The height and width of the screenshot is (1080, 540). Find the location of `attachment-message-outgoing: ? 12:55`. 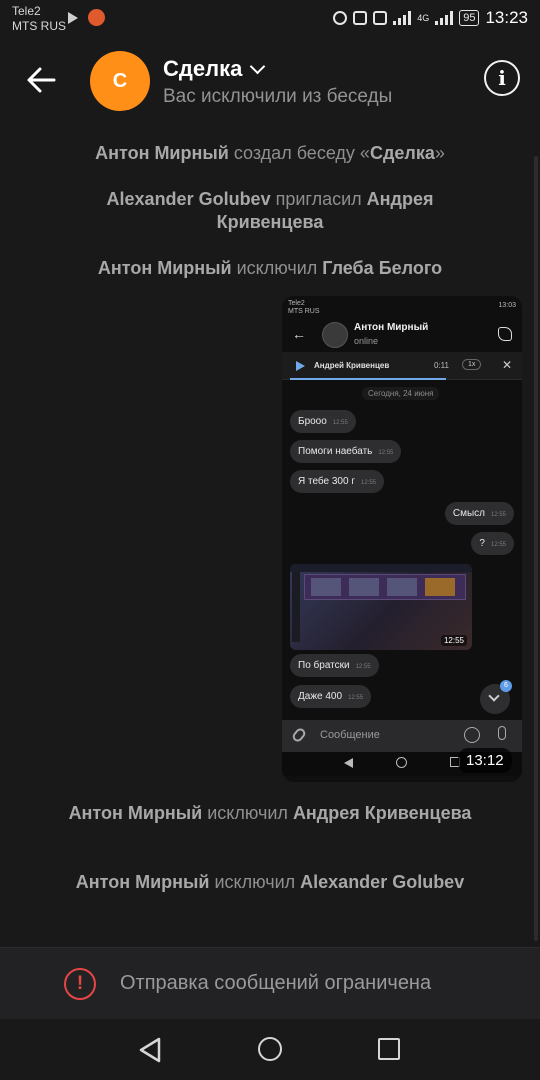

attachment-message-outgoing: ? 12:55 is located at coordinates (492, 543).